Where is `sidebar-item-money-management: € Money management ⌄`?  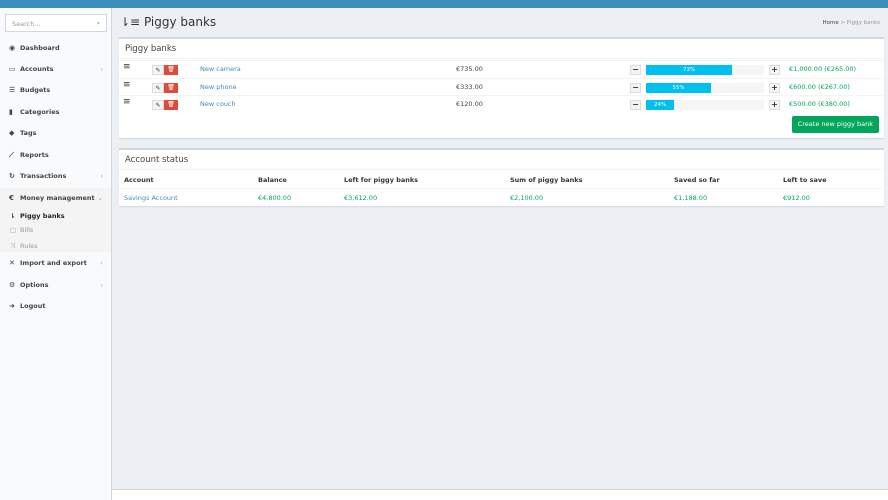
sidebar-item-money-management: € Money management ⌄ is located at coordinates (56, 198).